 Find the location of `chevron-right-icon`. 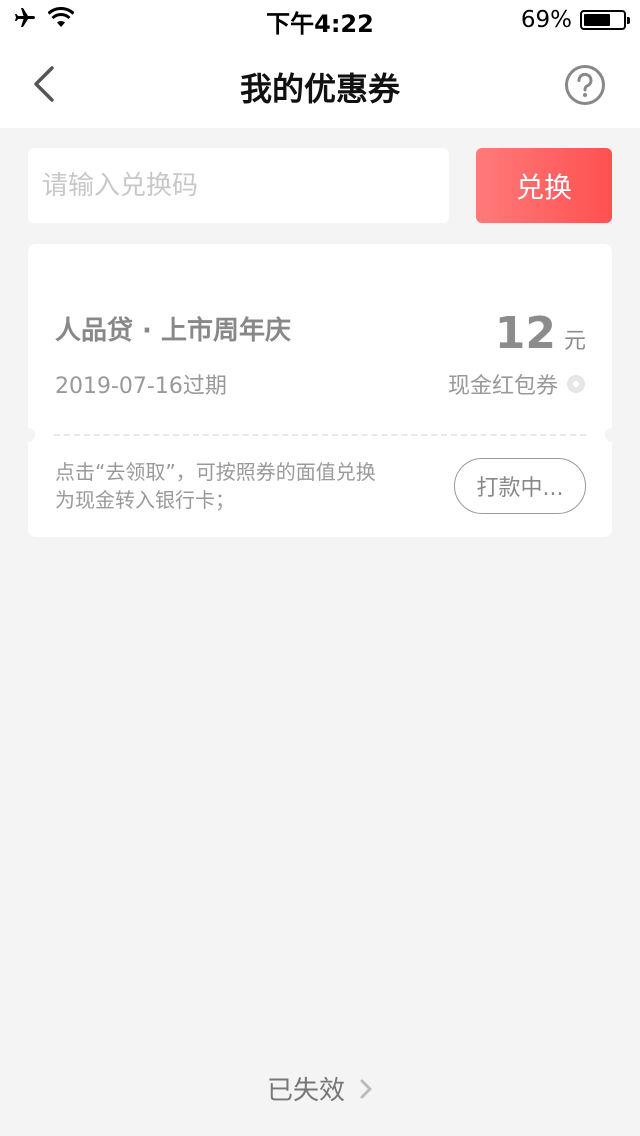

chevron-right-icon is located at coordinates (366, 1088).